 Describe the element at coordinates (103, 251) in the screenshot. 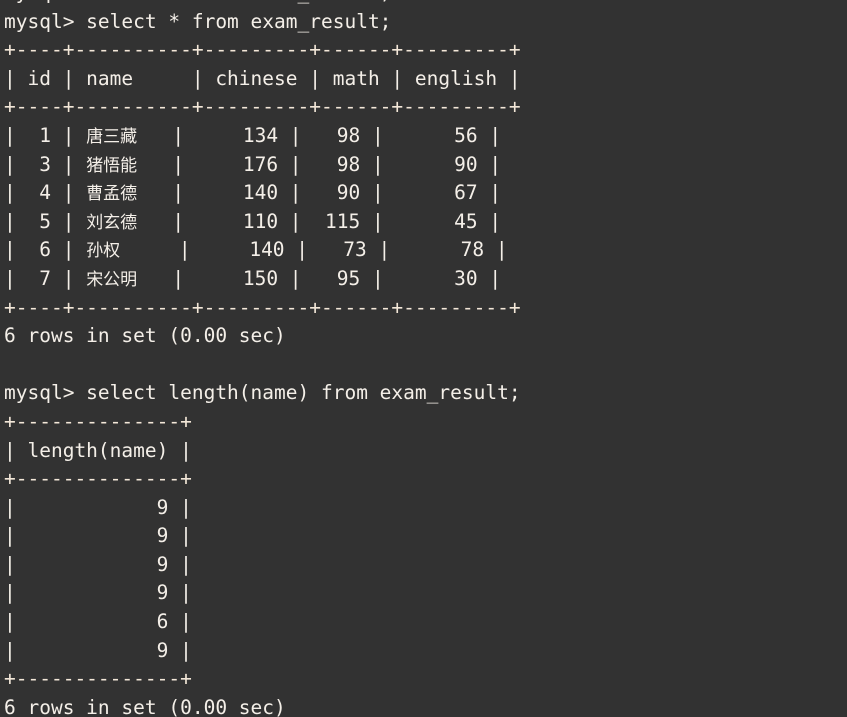

I see `cjk-name-text: 孙权` at that location.